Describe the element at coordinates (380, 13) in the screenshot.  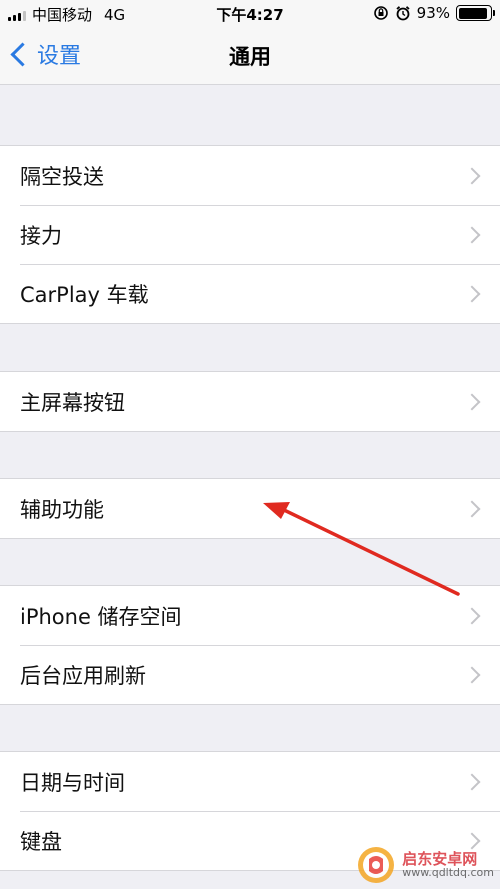
I see `rotation-lock-icon` at that location.